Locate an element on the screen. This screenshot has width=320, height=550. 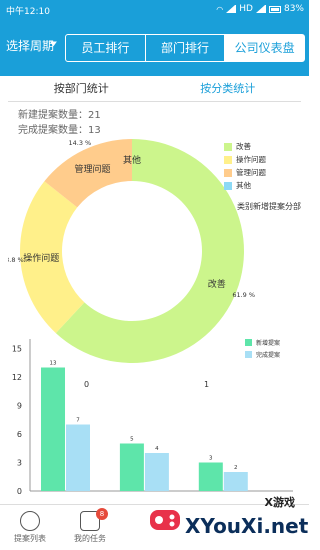
y-tick-label: 15 is located at coordinates (17, 349).